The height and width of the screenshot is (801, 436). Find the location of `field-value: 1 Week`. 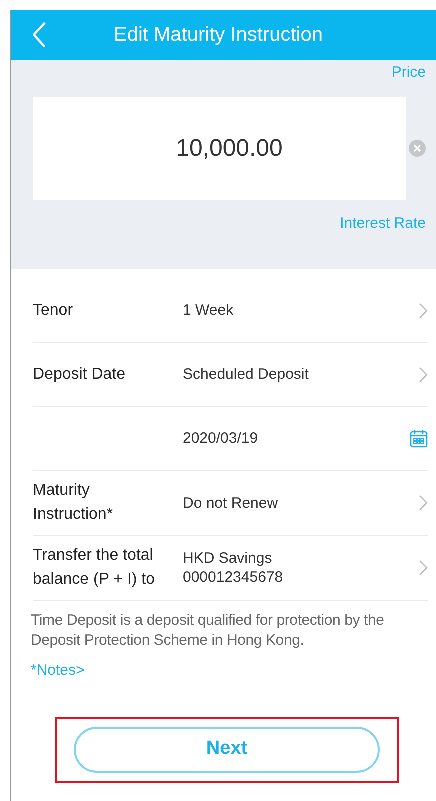

field-value: 1 Week is located at coordinates (305, 310).